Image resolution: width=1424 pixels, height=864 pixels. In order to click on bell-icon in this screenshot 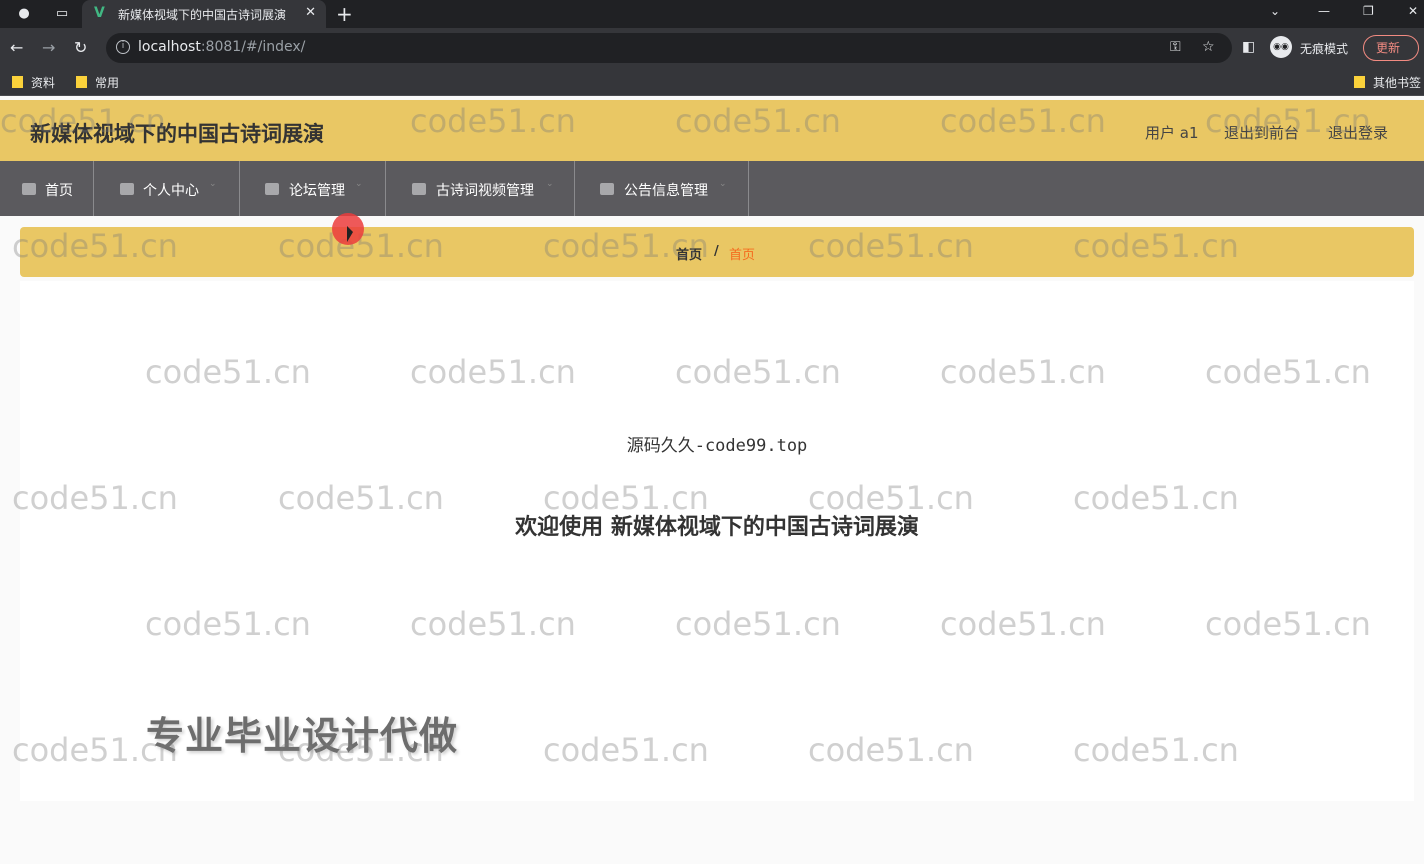, I will do `click(419, 189)`.